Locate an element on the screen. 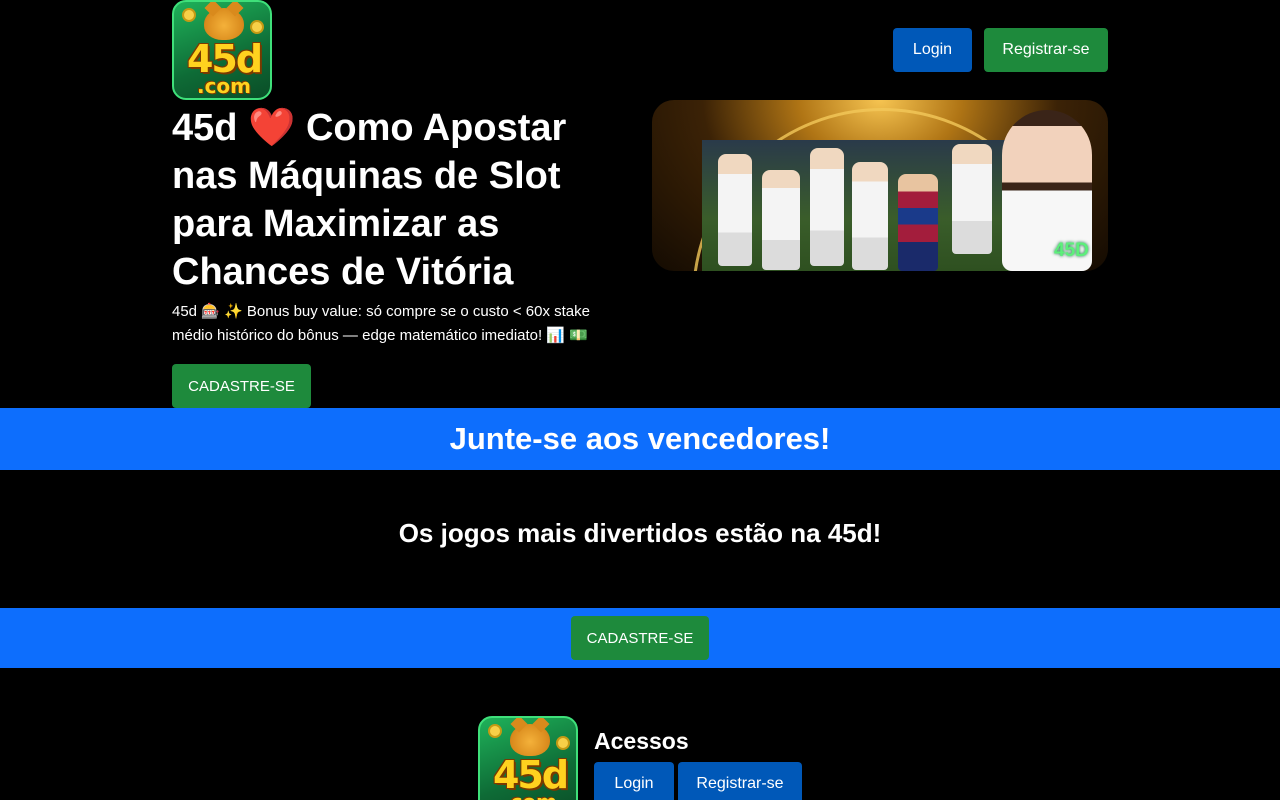 This screenshot has height=800, width=1280. cta-signup-button: CADASTRE-SE is located at coordinates (640, 638).